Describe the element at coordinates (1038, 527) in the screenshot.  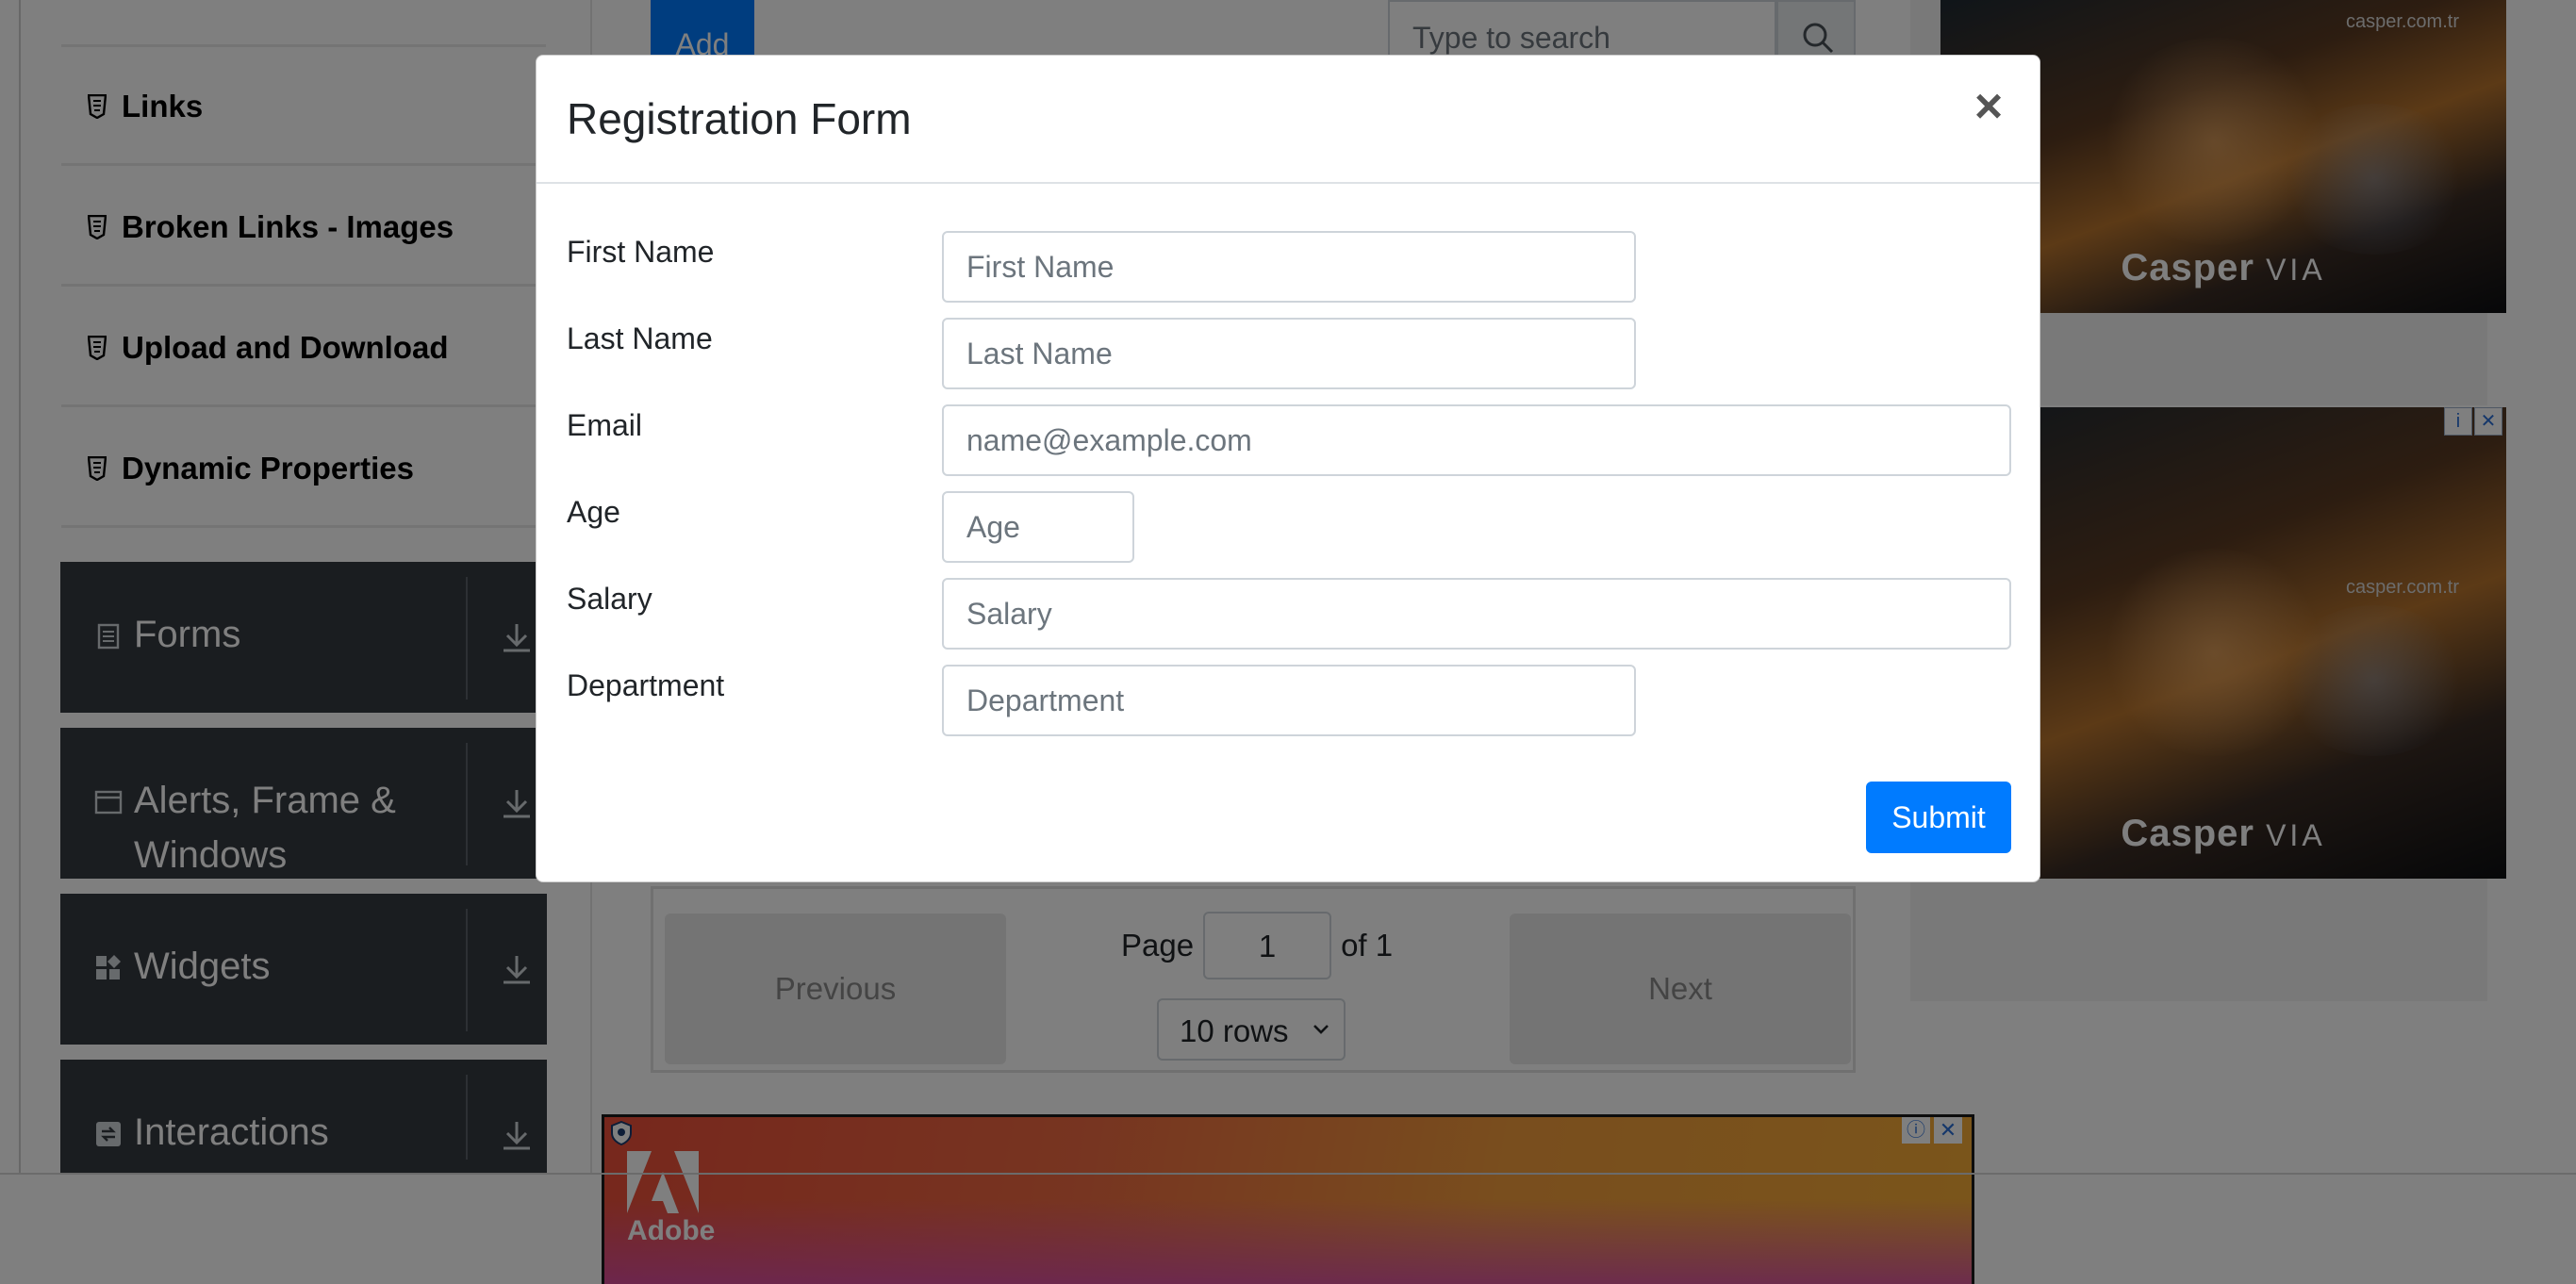
I see `age-input` at that location.